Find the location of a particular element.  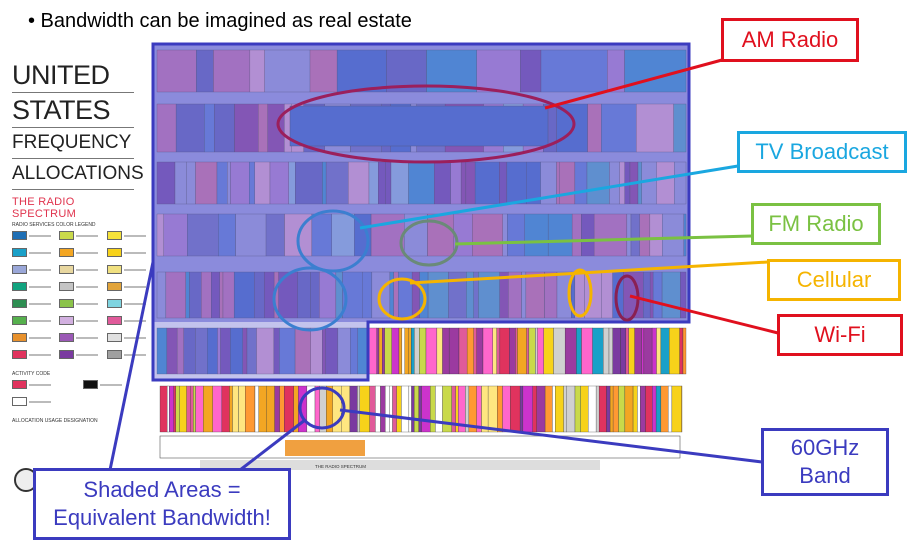

tv-broadcast-callout: TV Broadcast is located at coordinates (822, 152).